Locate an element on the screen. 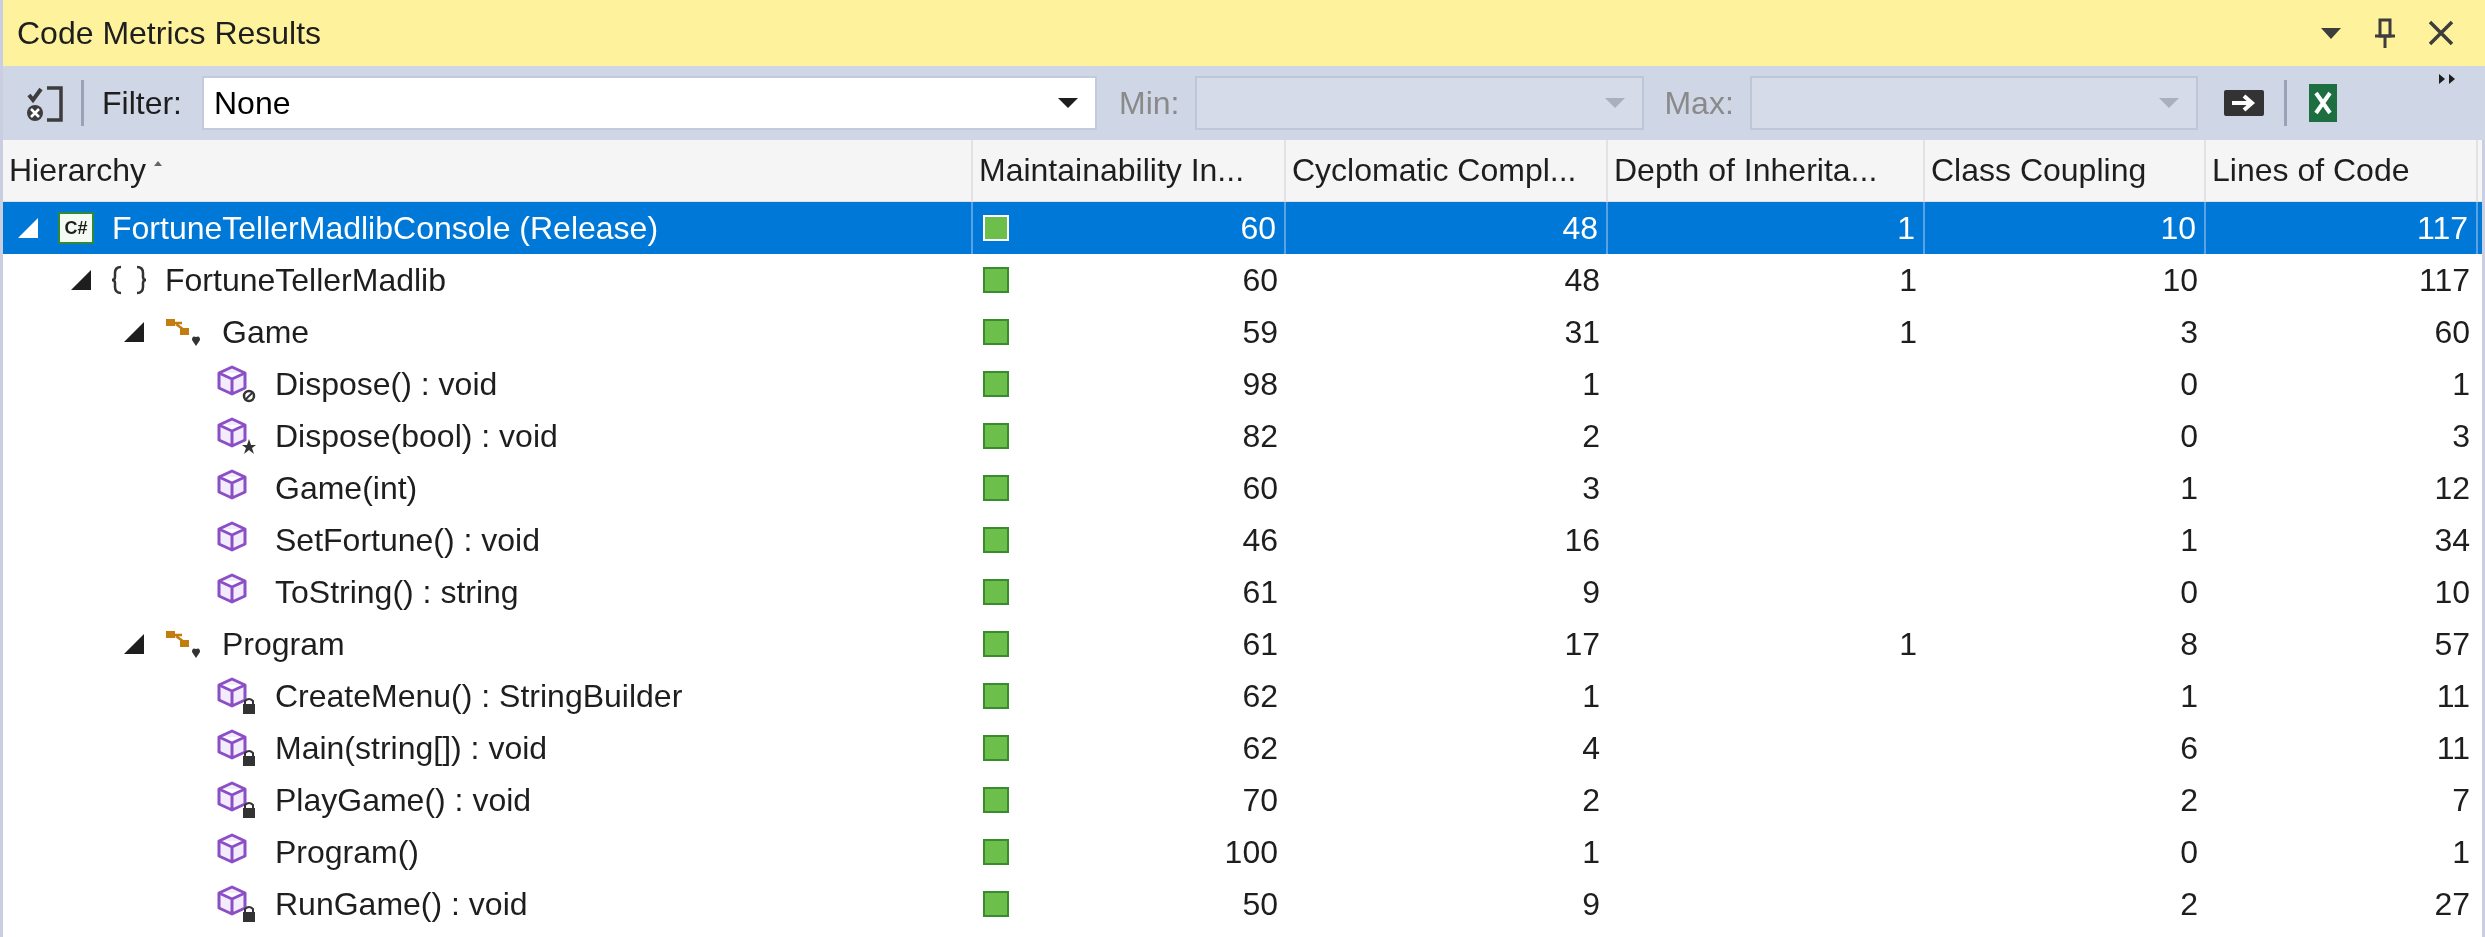 Image resolution: width=2485 pixels, height=937 pixels. filter-label: Filter: is located at coordinates (142, 103).